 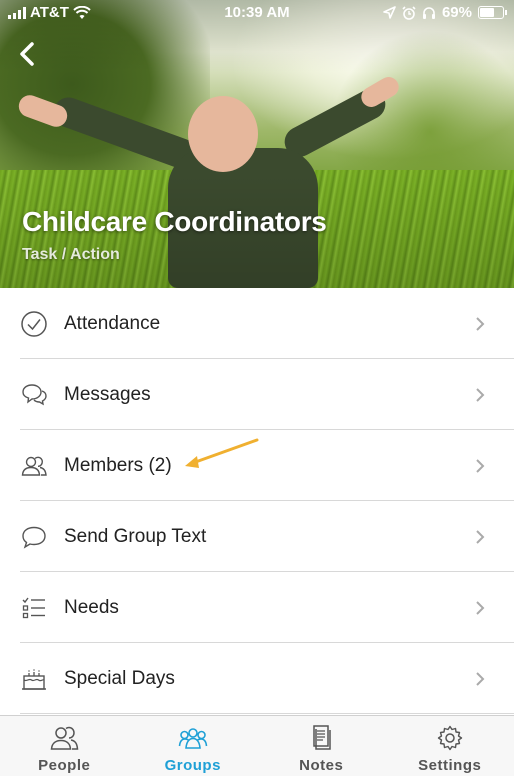 I want to click on location-icon, so click(x=389, y=12).